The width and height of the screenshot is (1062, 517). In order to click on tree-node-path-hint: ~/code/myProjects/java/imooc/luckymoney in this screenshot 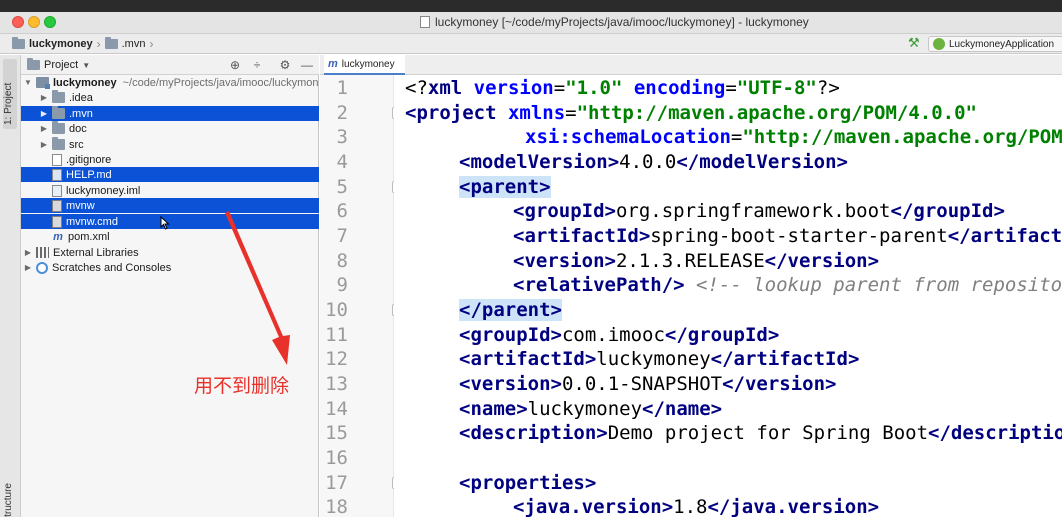, I will do `click(220, 82)`.